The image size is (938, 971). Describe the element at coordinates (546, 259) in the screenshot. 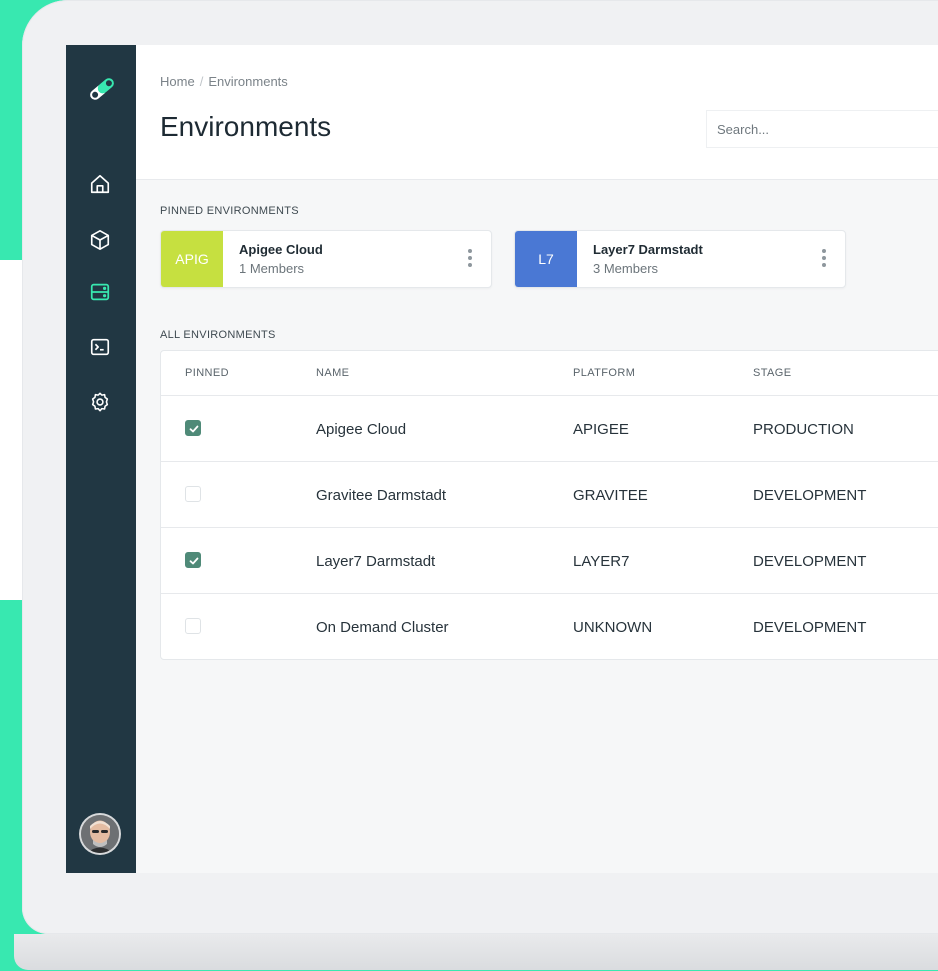

I see `pinned-card-badge: L7` at that location.